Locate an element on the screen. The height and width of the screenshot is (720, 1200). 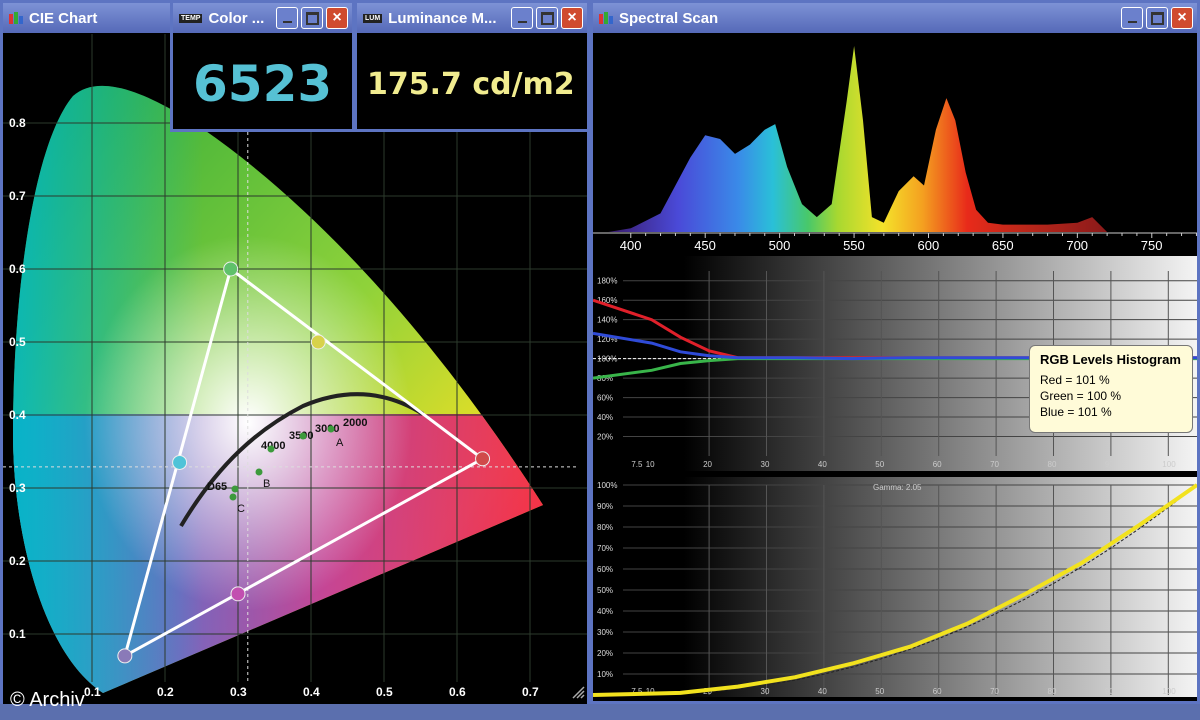
spectral-scan-title: Spectral Scan is located at coordinates (669, 18).